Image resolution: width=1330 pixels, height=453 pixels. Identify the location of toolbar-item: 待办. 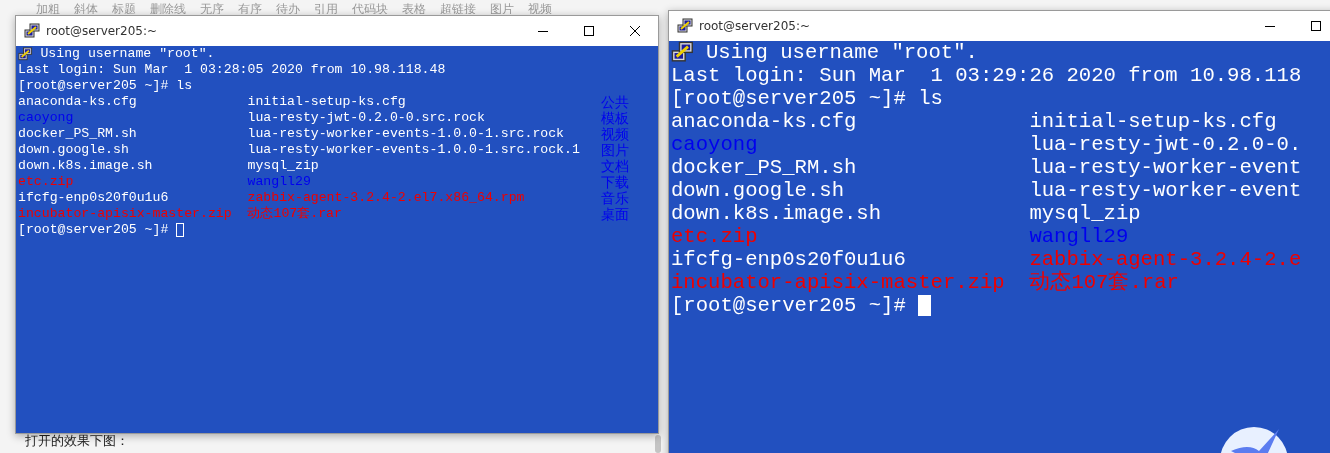
(288, 8).